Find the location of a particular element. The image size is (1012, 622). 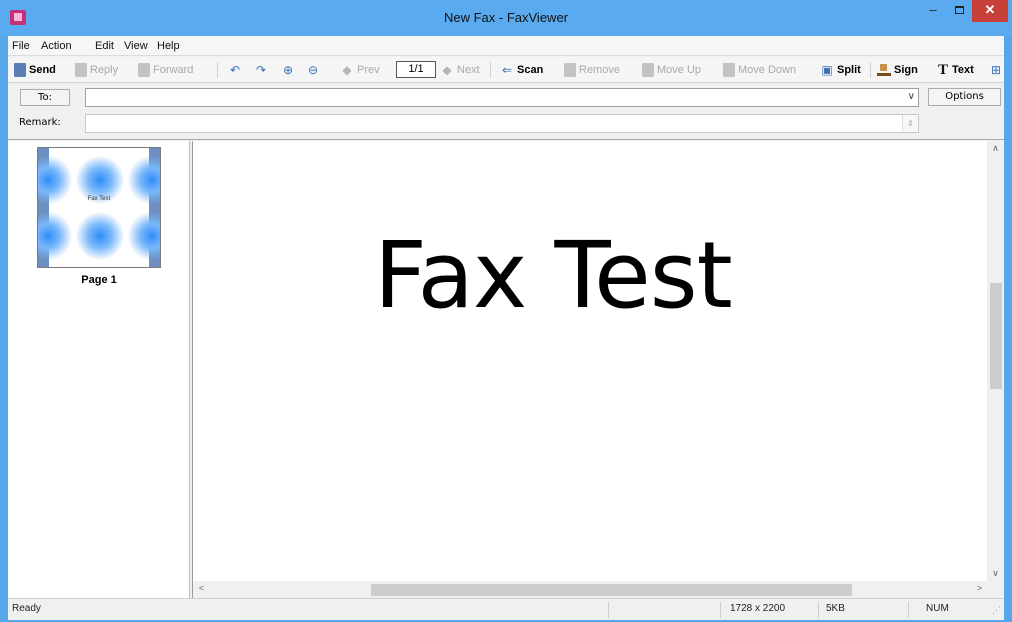

prev-button: ◆ Prev is located at coordinates (360, 70).